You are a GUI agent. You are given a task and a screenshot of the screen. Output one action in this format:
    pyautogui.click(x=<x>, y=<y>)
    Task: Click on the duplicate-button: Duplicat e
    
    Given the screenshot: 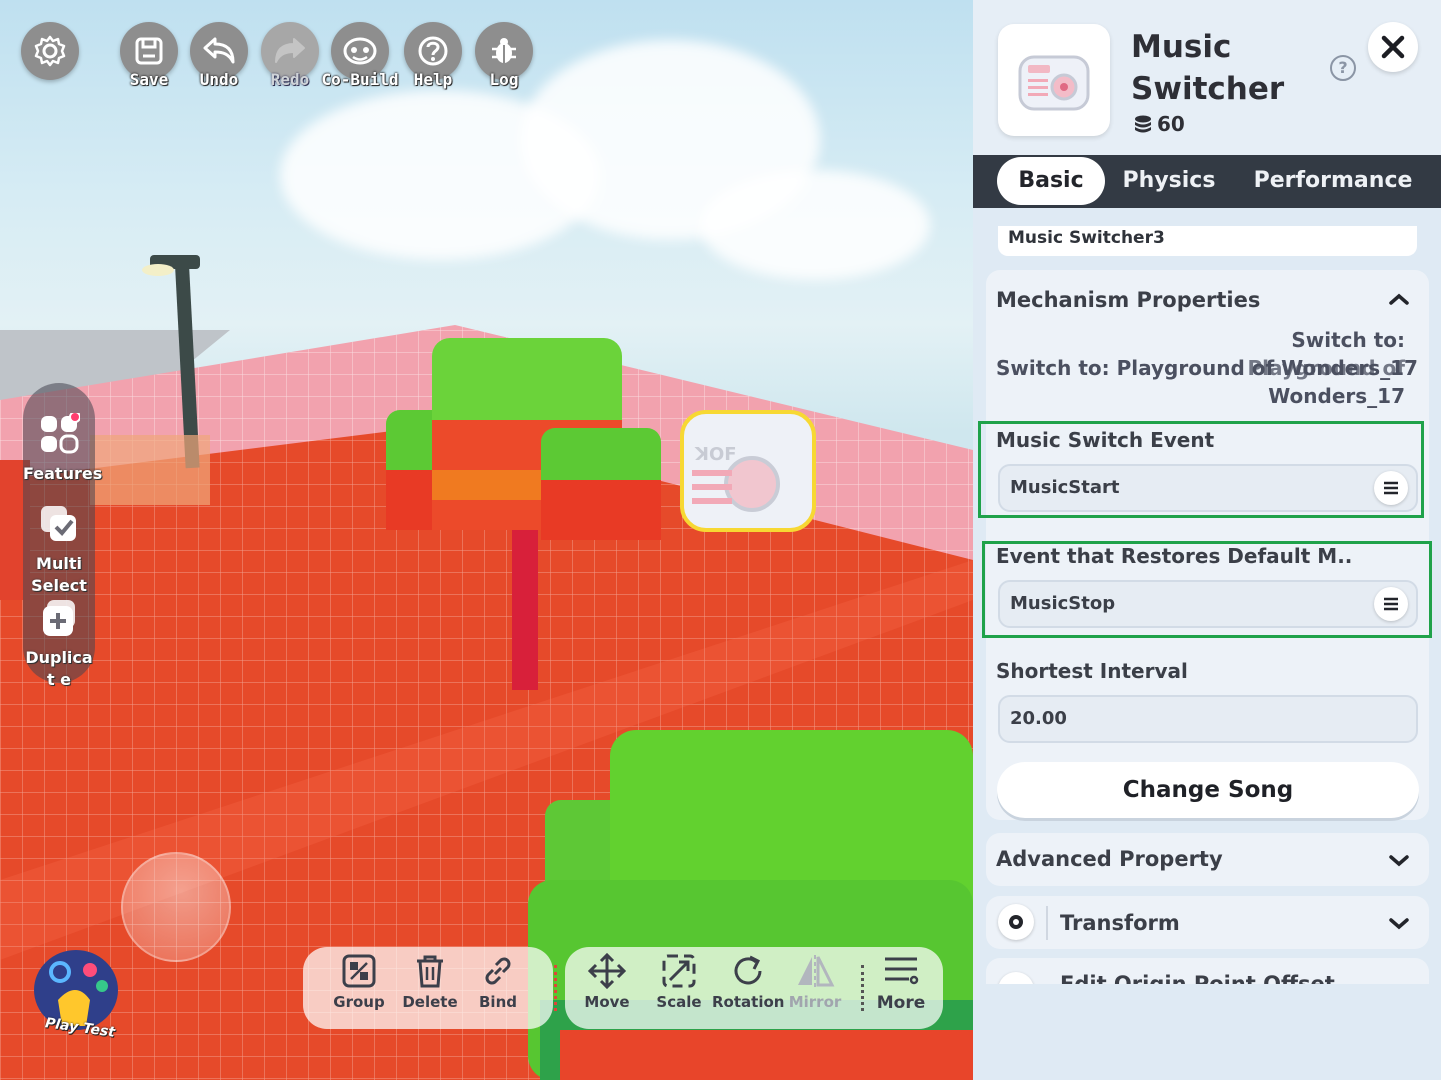 What is the action you would take?
    pyautogui.click(x=59, y=644)
    